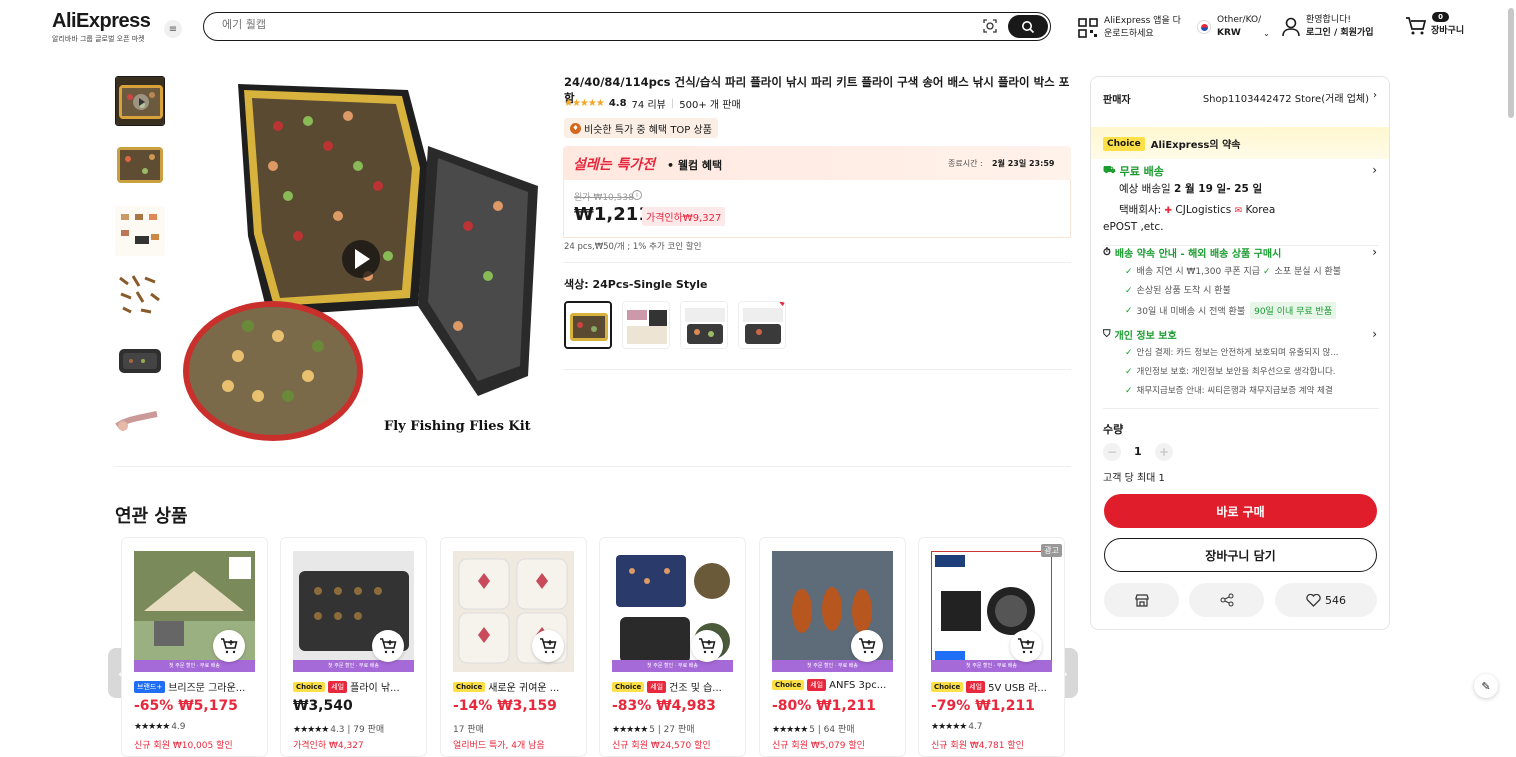 The height and width of the screenshot is (757, 1516). What do you see at coordinates (1335, 600) in the screenshot?
I see `wish-count: 546` at bounding box center [1335, 600].